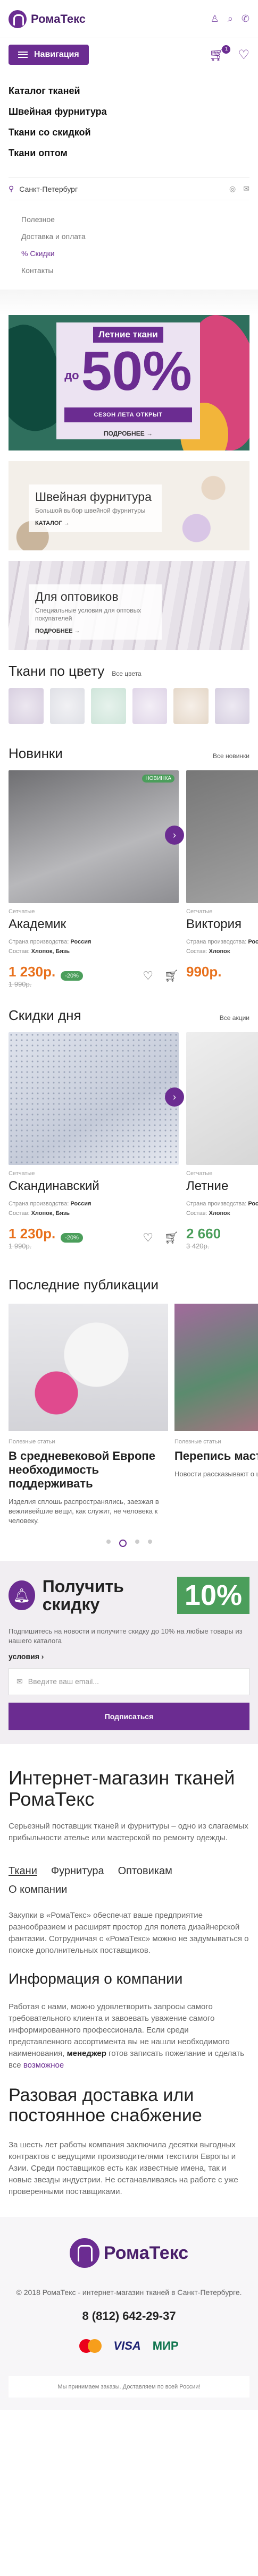  What do you see at coordinates (145, 1871) in the screenshot?
I see `tab-wholesale: Оптовикам` at bounding box center [145, 1871].